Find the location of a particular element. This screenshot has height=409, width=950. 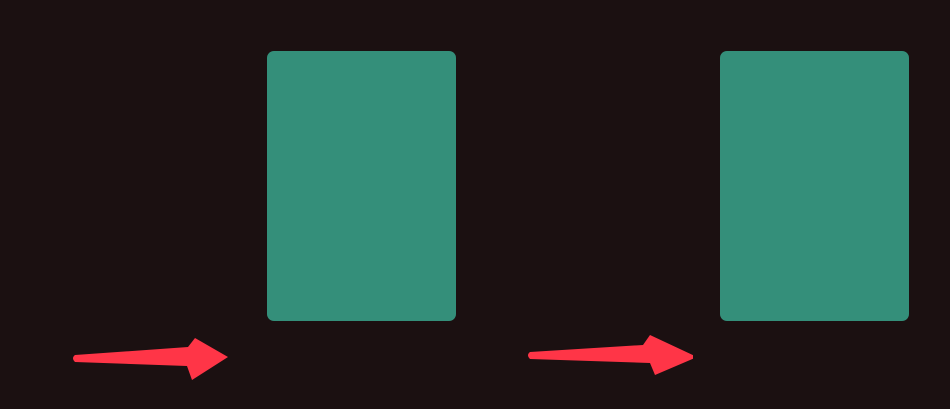

card-left is located at coordinates (361, 186).